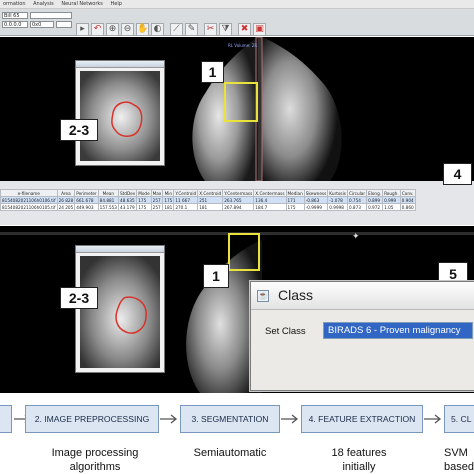 The width and height of the screenshot is (474, 474). Describe the element at coordinates (142, 29) in the screenshot. I see `pan-hand-icon: ✋` at that location.